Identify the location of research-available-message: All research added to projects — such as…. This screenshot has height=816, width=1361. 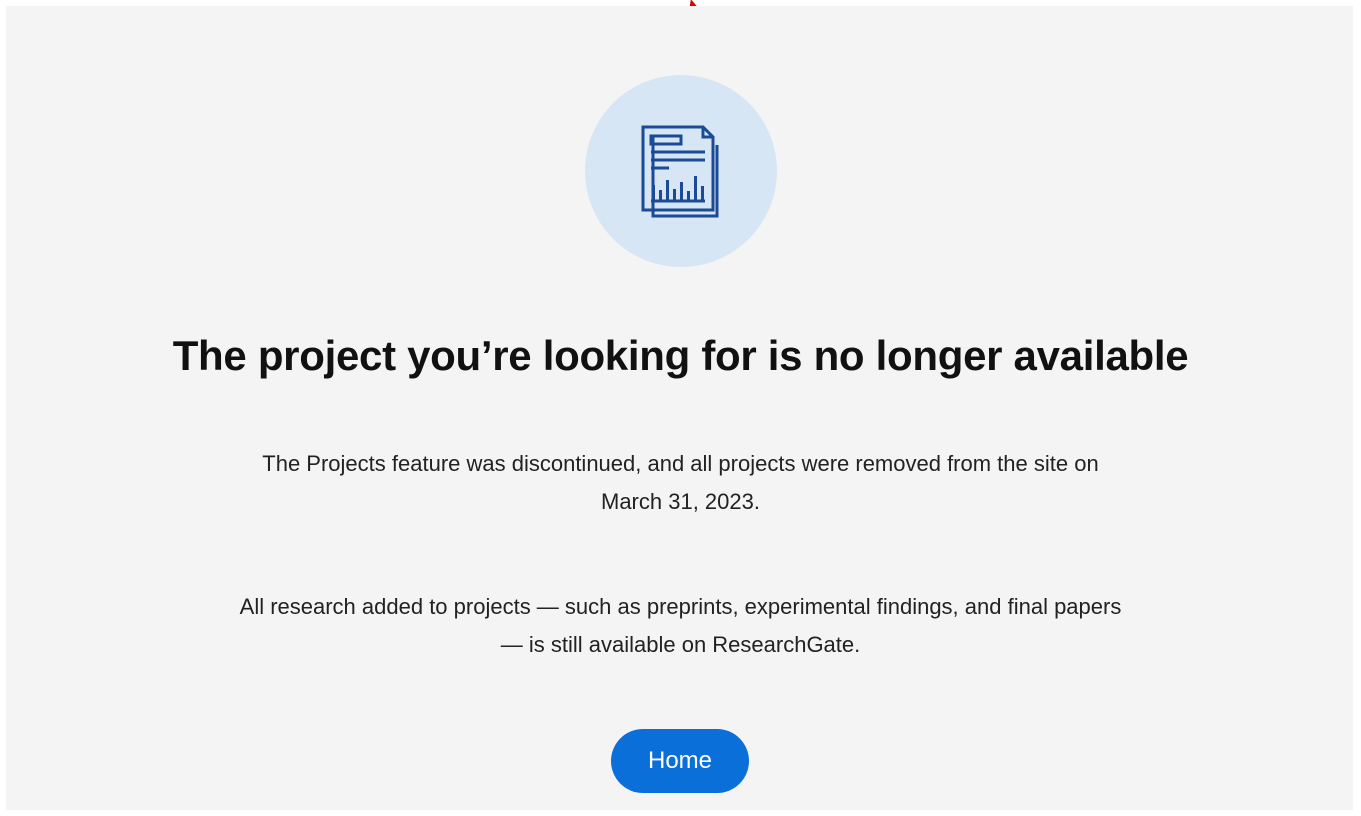
(680, 626).